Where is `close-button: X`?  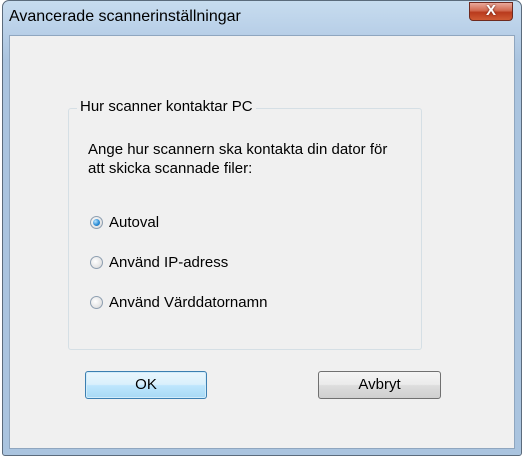
close-button: X is located at coordinates (491, 11).